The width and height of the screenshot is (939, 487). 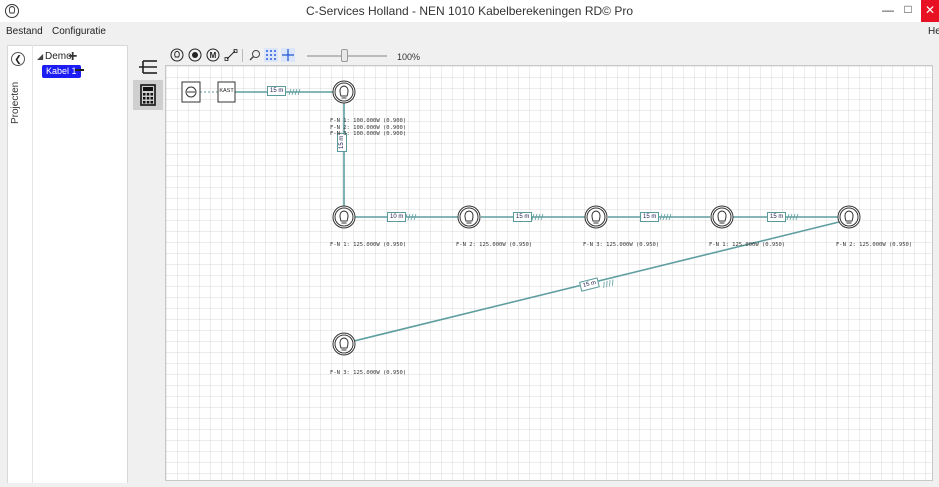 What do you see at coordinates (933, 31) in the screenshot?
I see `menu-help: Help` at bounding box center [933, 31].